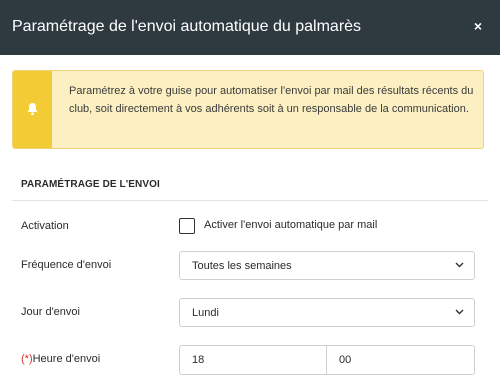 The image size is (500, 376). I want to click on minute-input, so click(400, 360).